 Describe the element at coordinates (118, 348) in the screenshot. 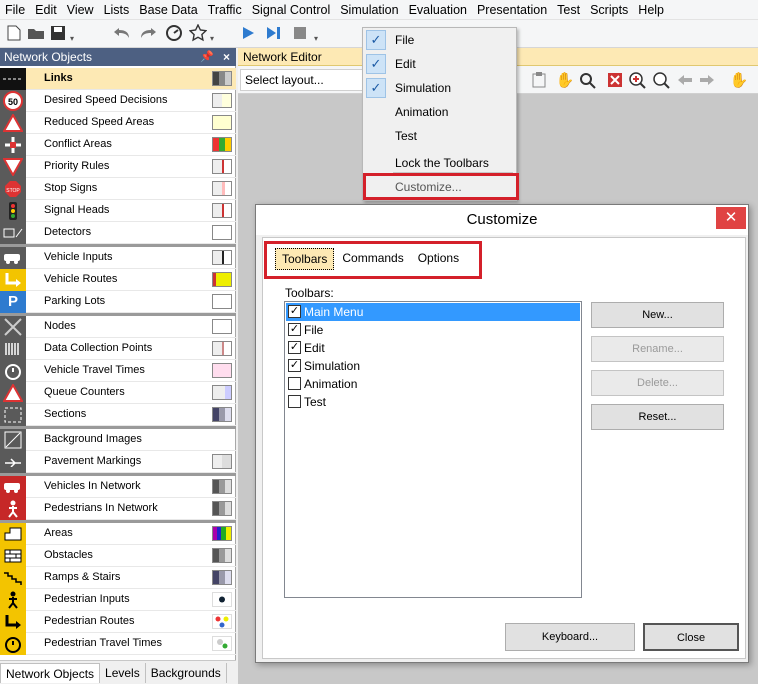

I see `list-item-data-collection-points: Data Collection Points` at that location.